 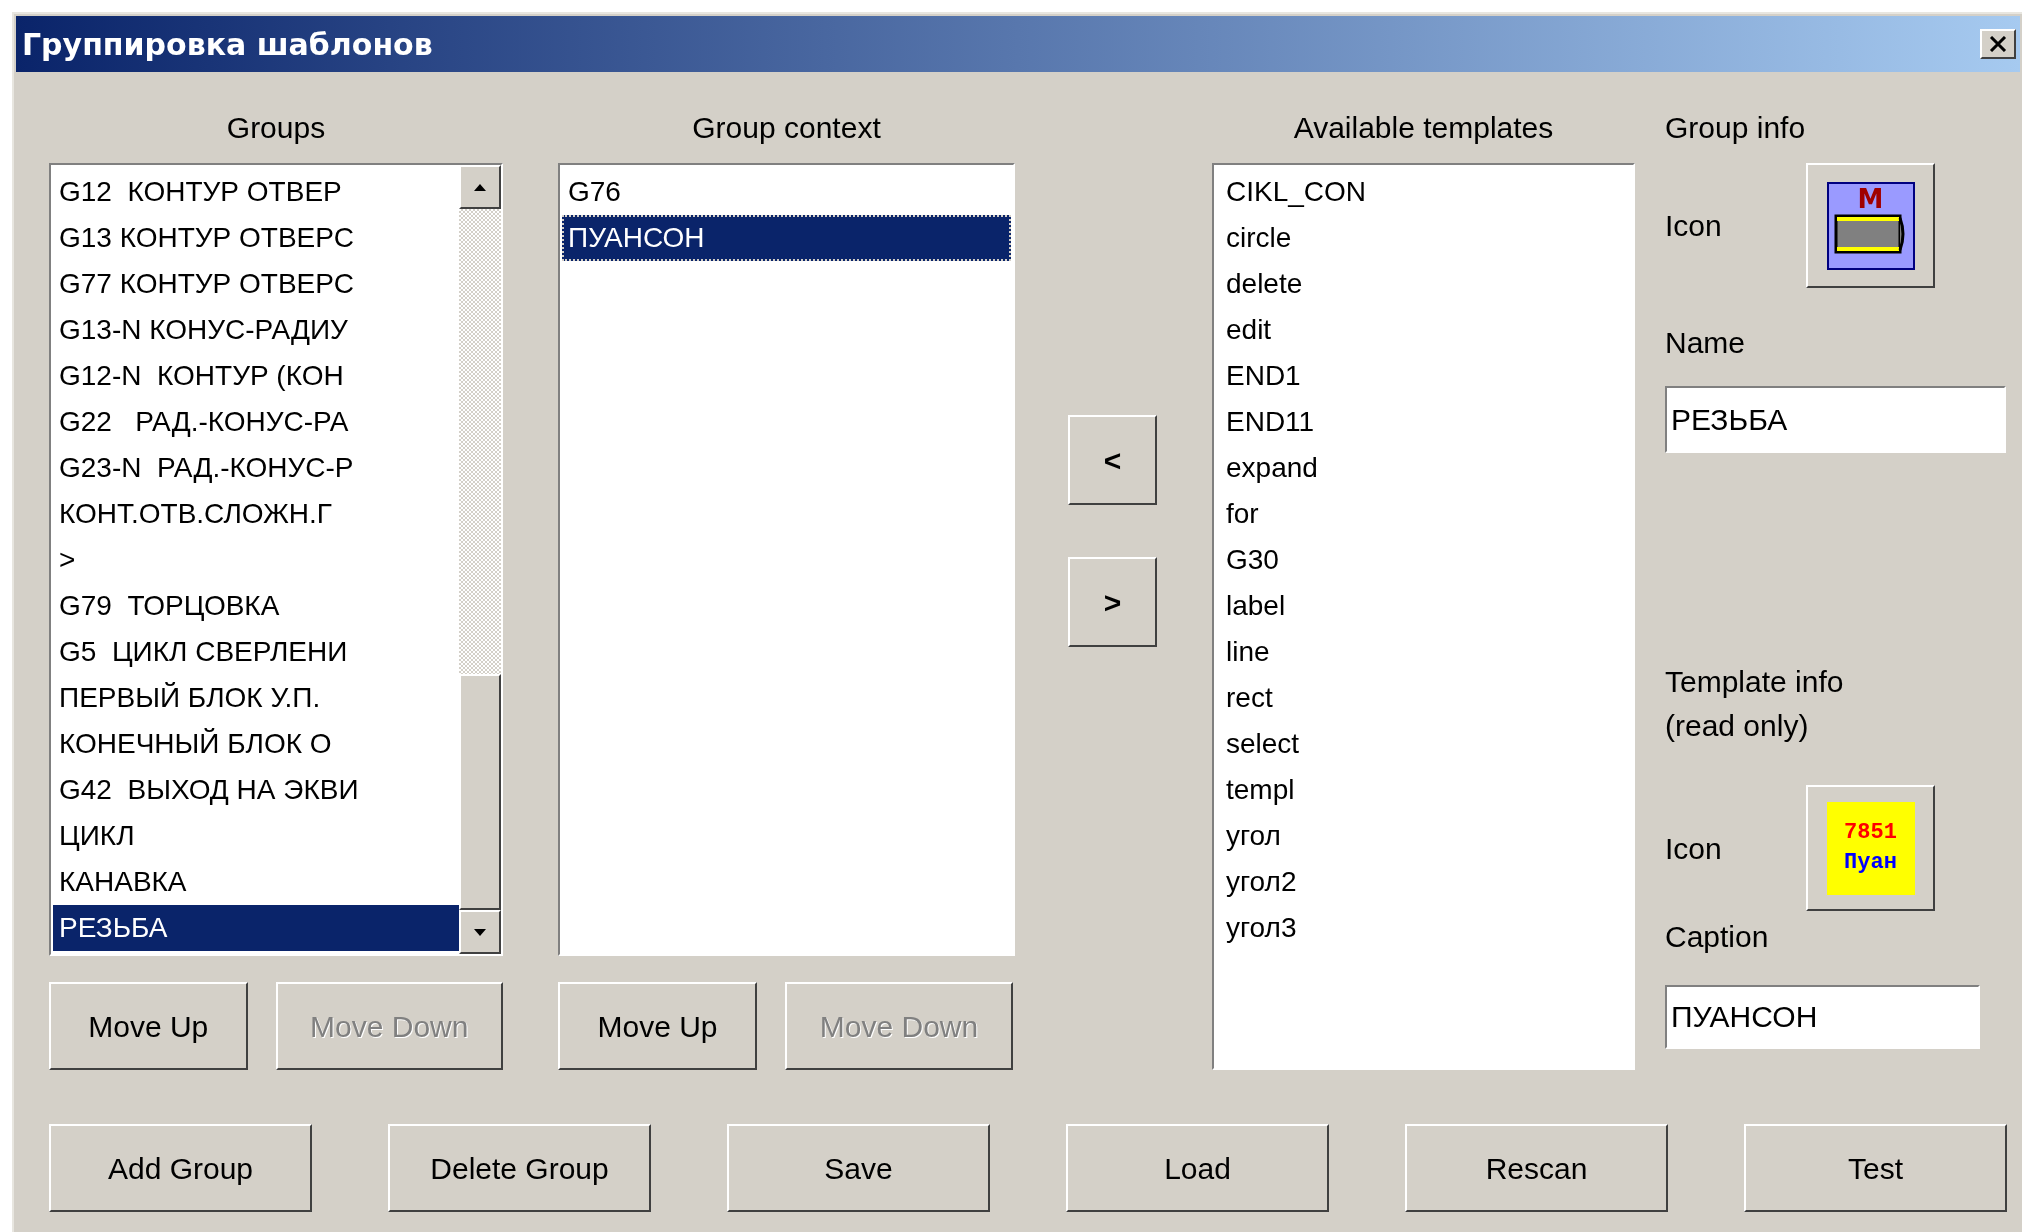 What do you see at coordinates (1423, 652) in the screenshot?
I see `template-item: line` at bounding box center [1423, 652].